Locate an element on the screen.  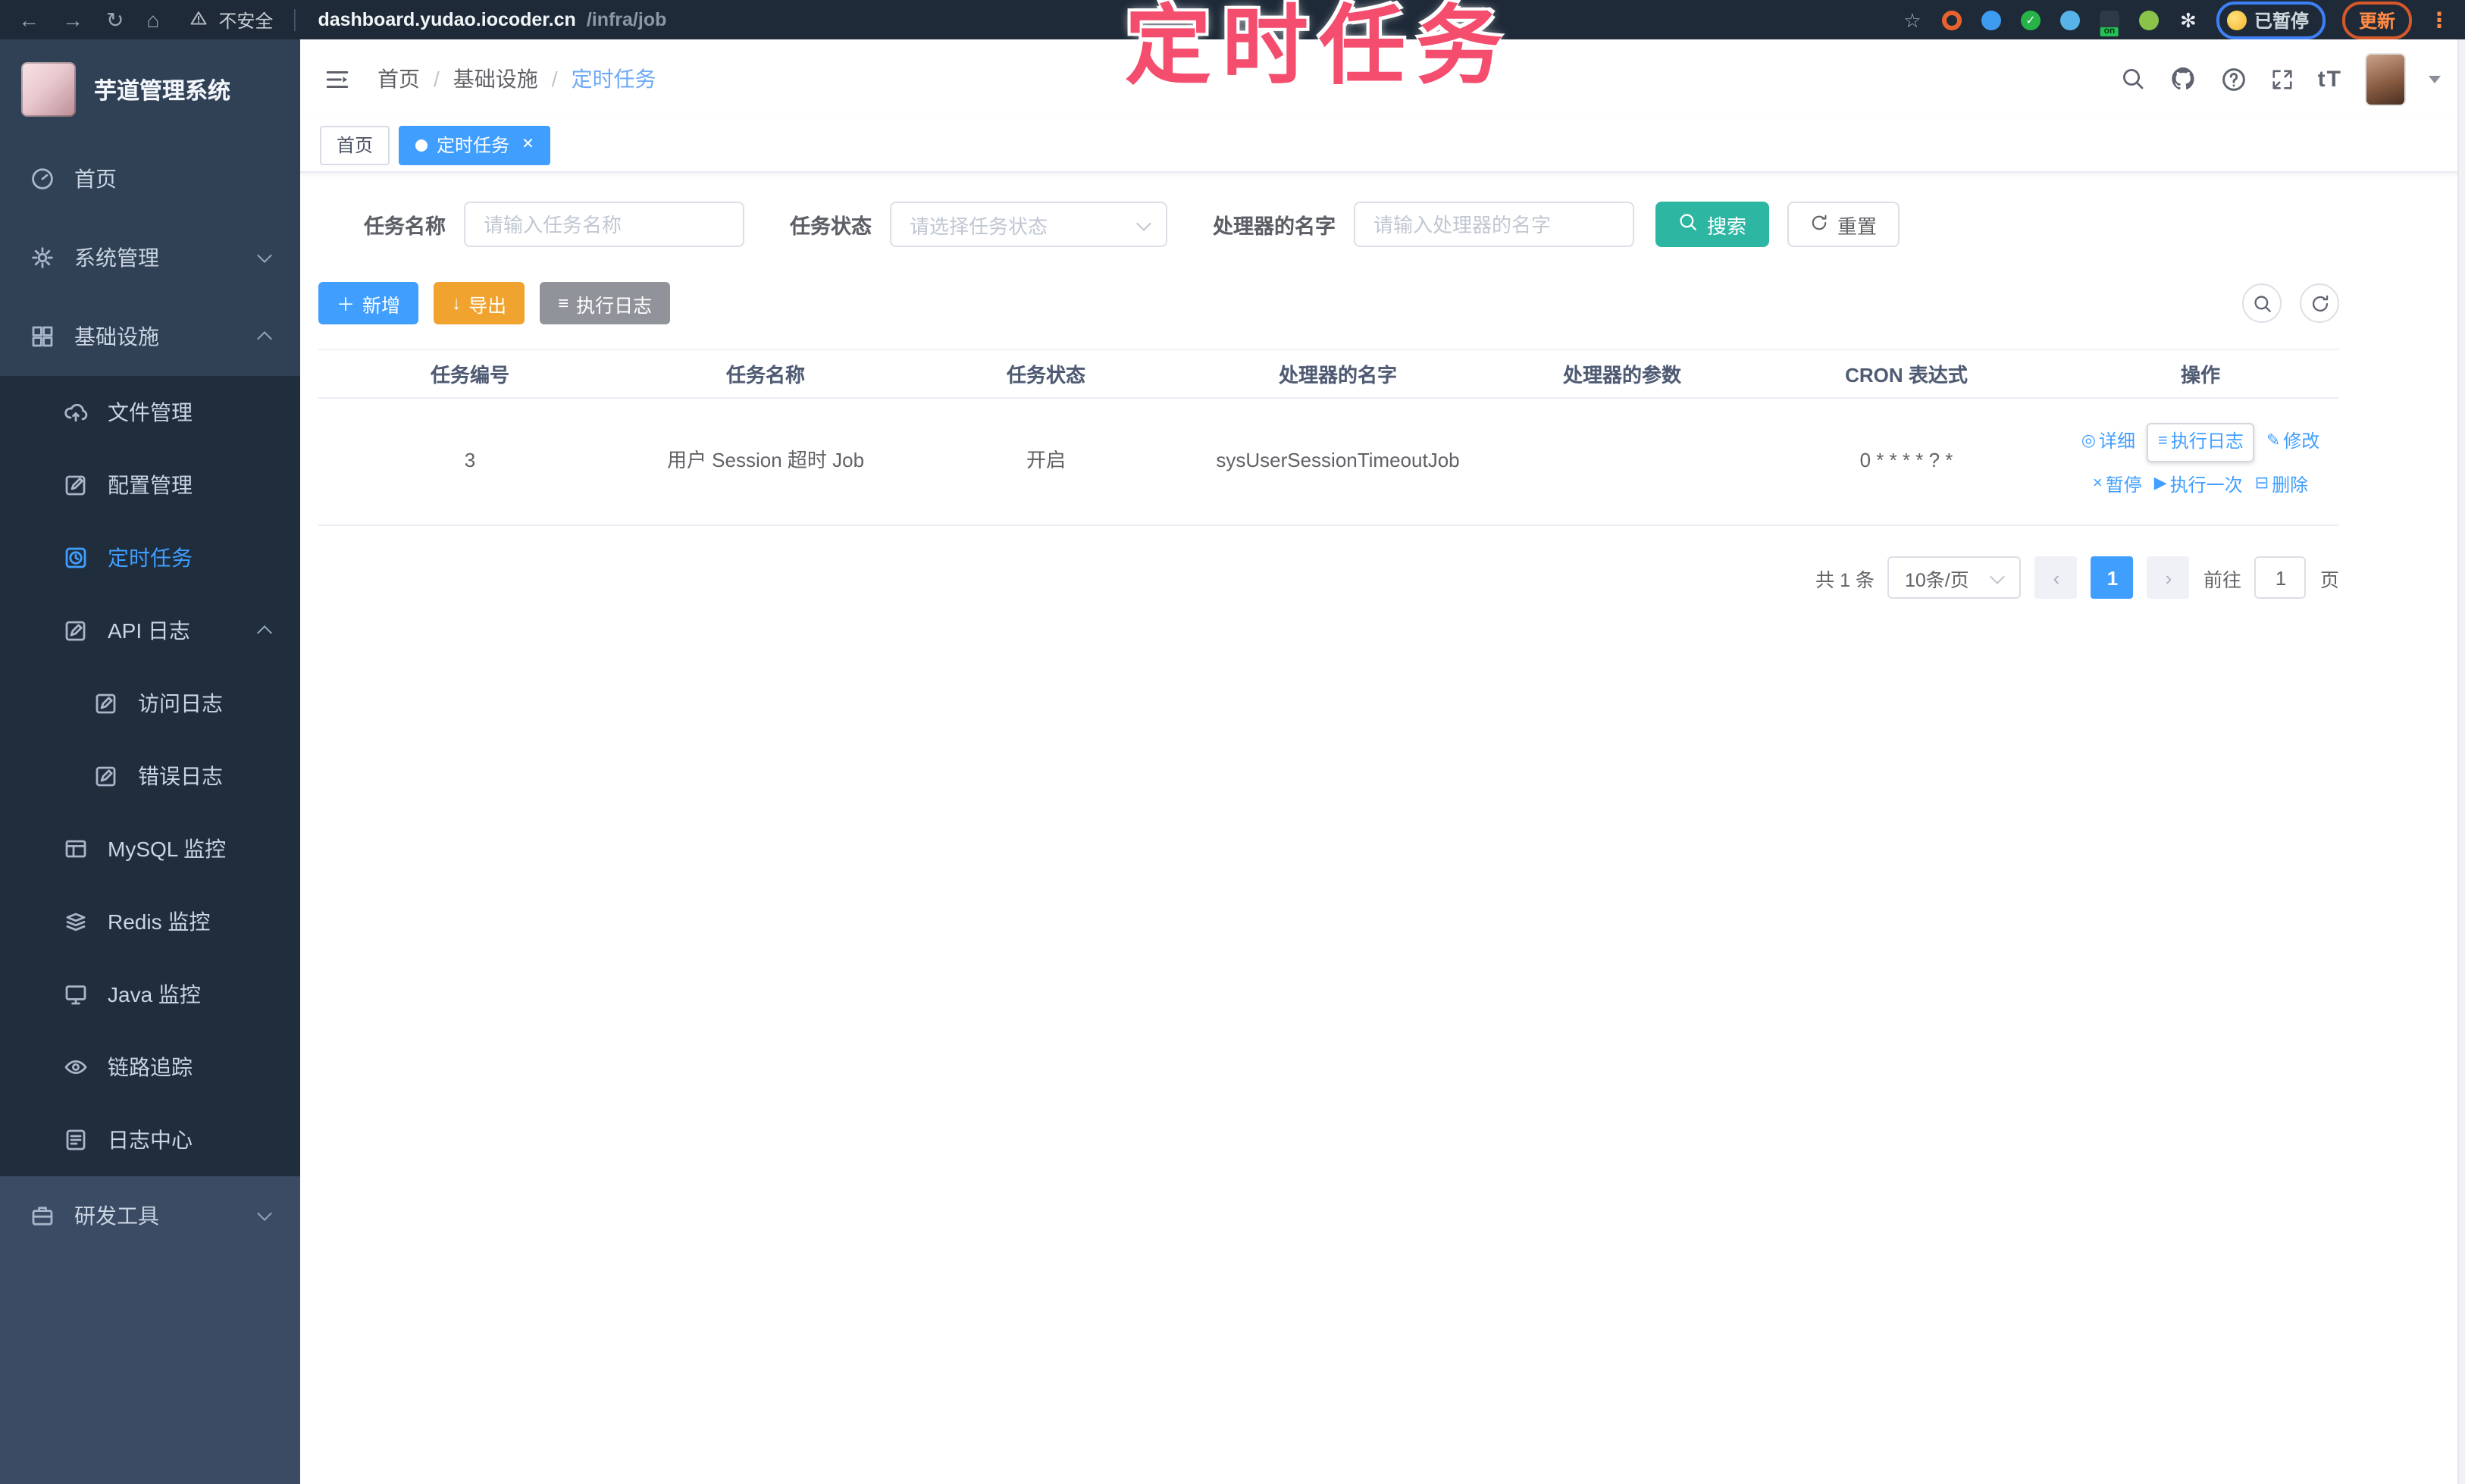
close-icon: ✕ is located at coordinates (528, 145).